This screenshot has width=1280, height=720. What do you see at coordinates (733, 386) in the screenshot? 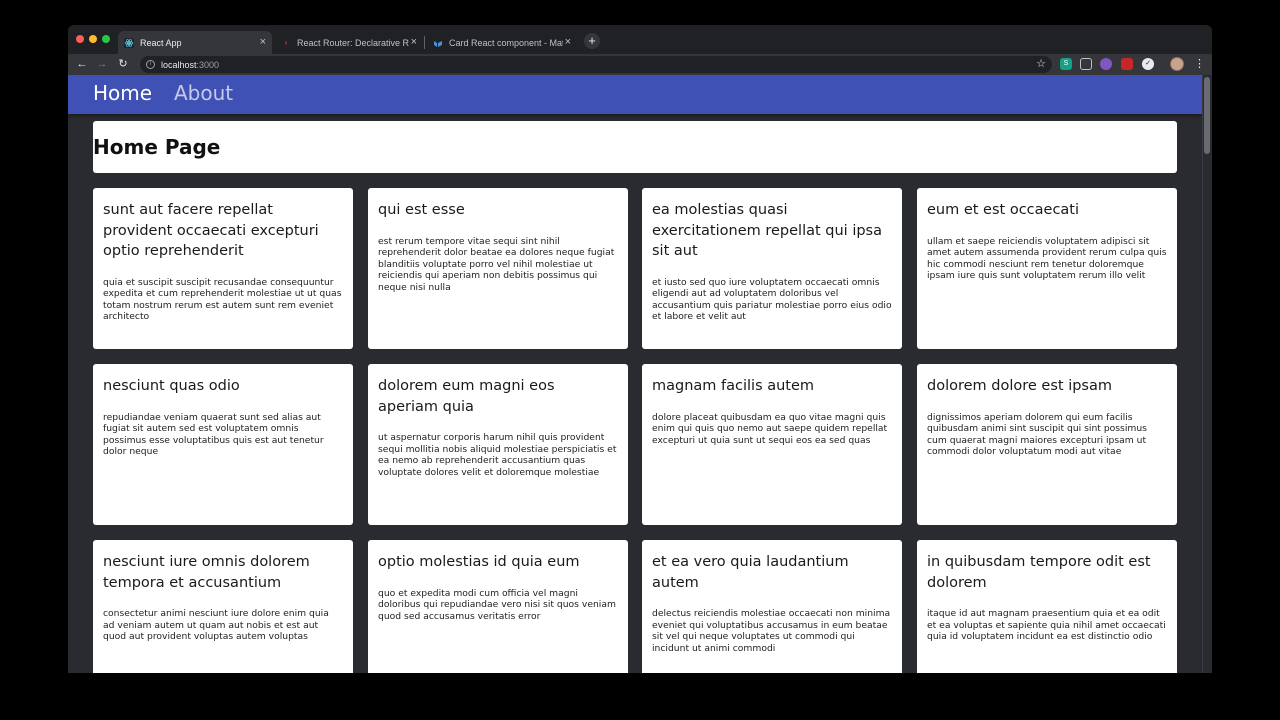
I see `card-title: magnam facilis autem` at bounding box center [733, 386].